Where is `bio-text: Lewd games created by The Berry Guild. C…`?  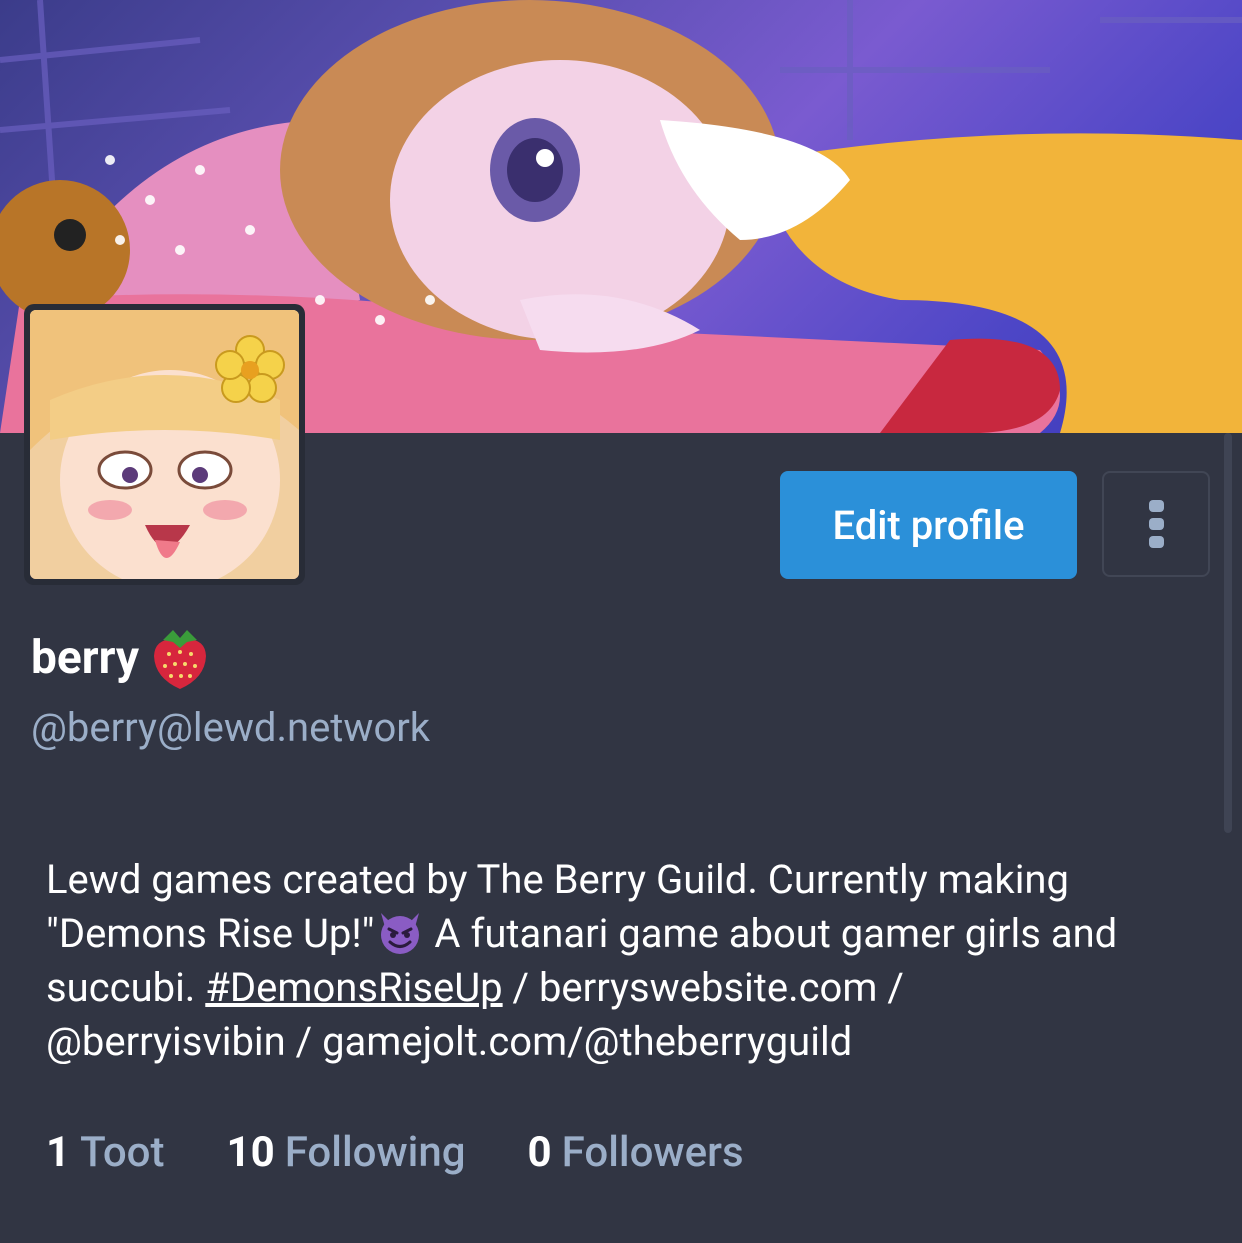 bio-text: Lewd games created by The Berry Guild. C… is located at coordinates (557, 879).